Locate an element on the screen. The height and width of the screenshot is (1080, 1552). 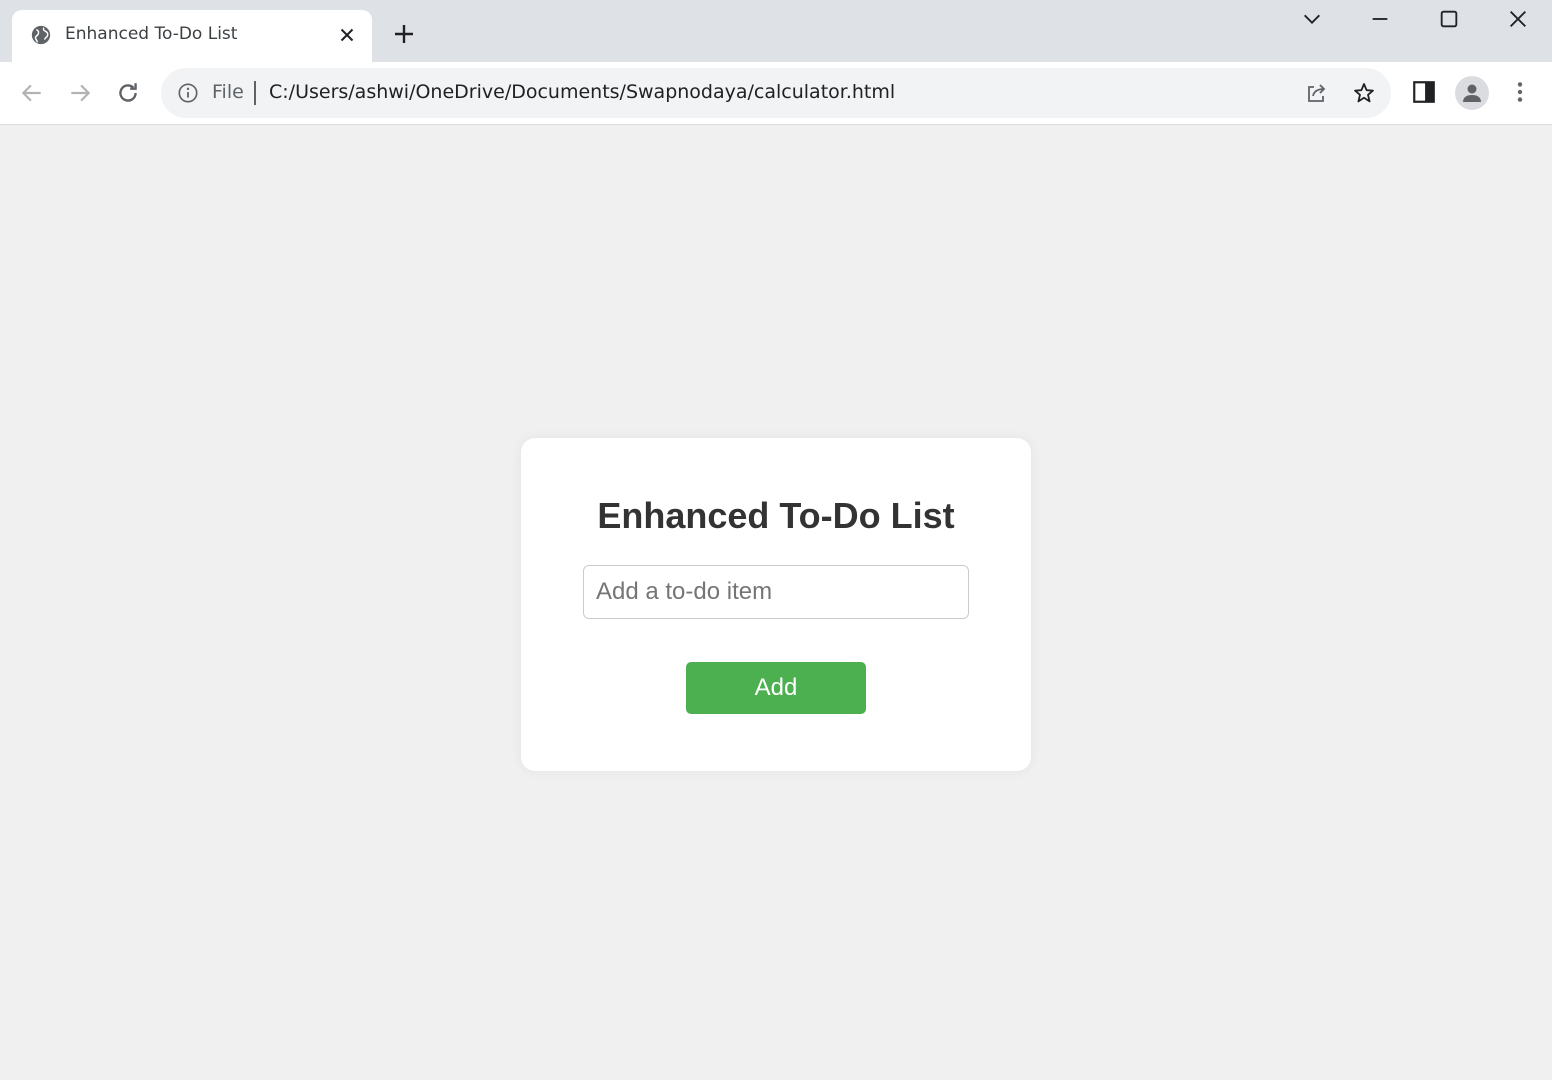
globe-icon is located at coordinates (41, 35).